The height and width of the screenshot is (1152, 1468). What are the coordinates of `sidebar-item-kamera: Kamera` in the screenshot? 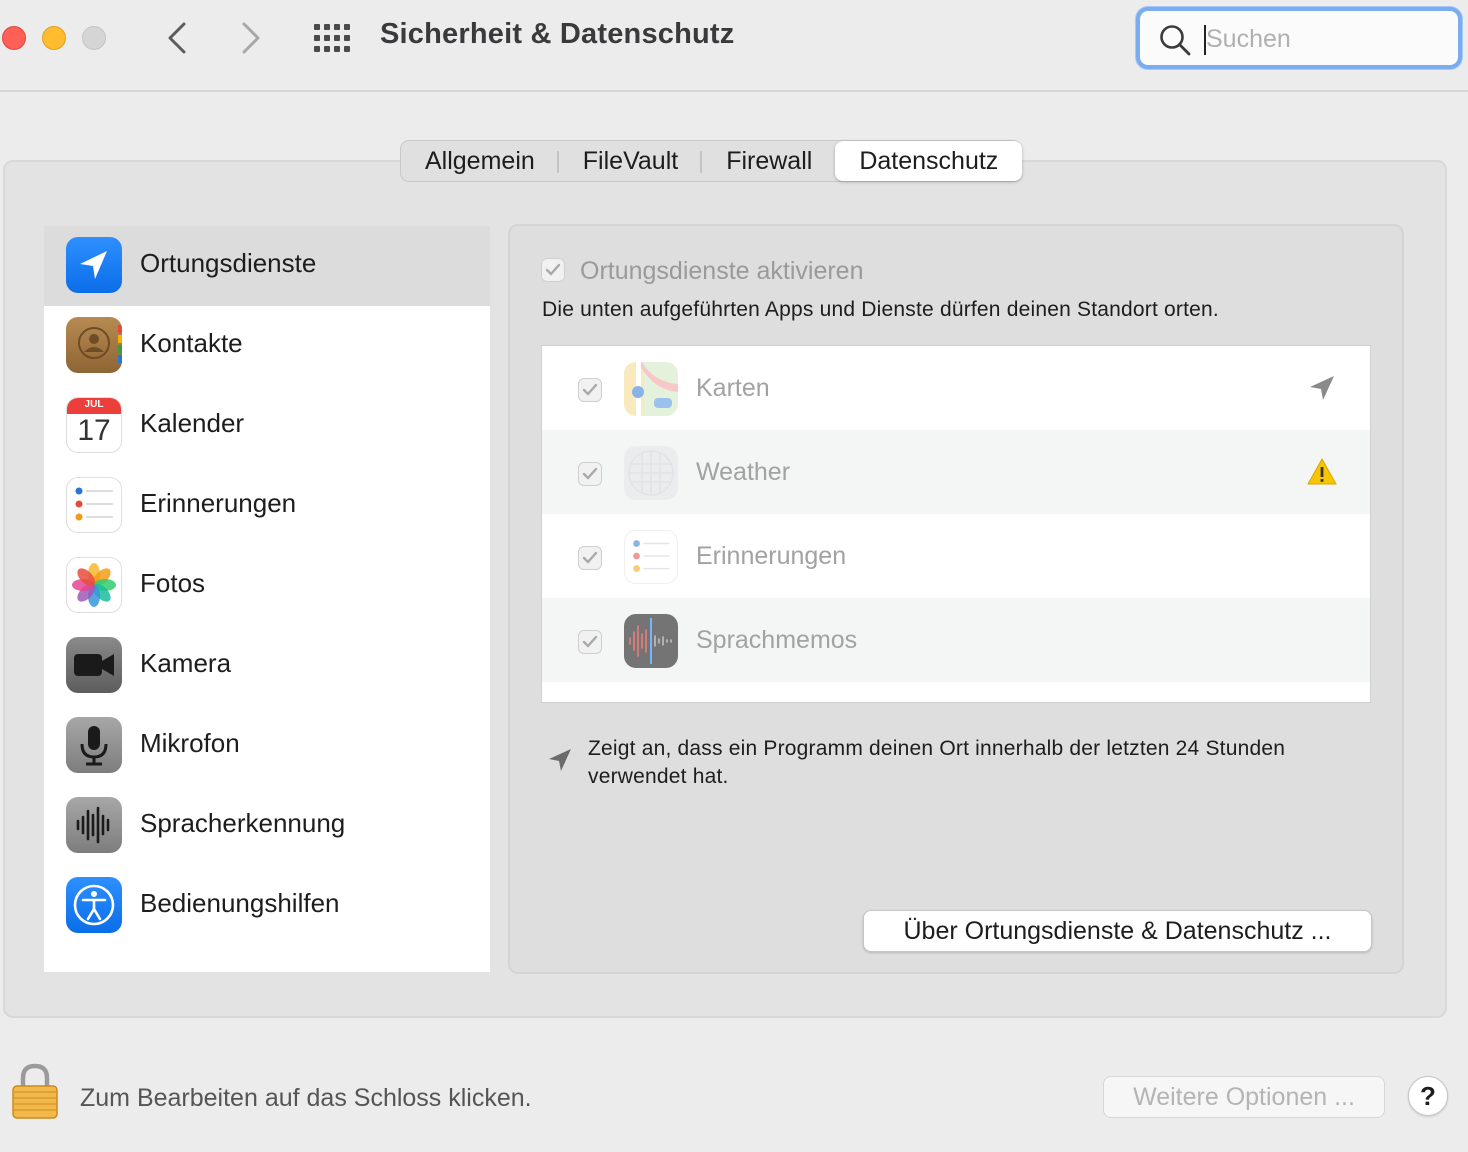 It's located at (267, 666).